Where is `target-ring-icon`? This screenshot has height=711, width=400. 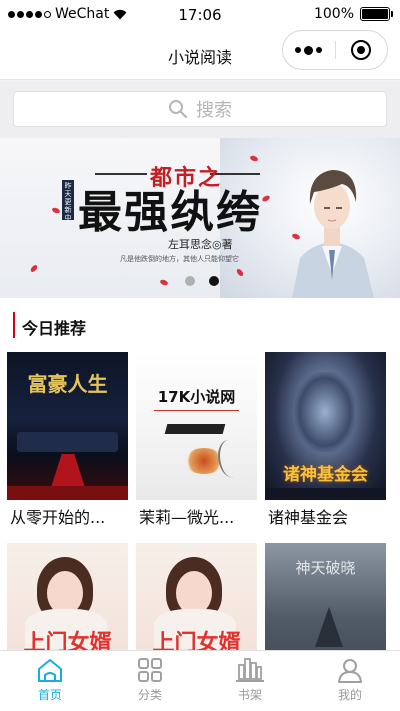 target-ring-icon is located at coordinates (361, 50).